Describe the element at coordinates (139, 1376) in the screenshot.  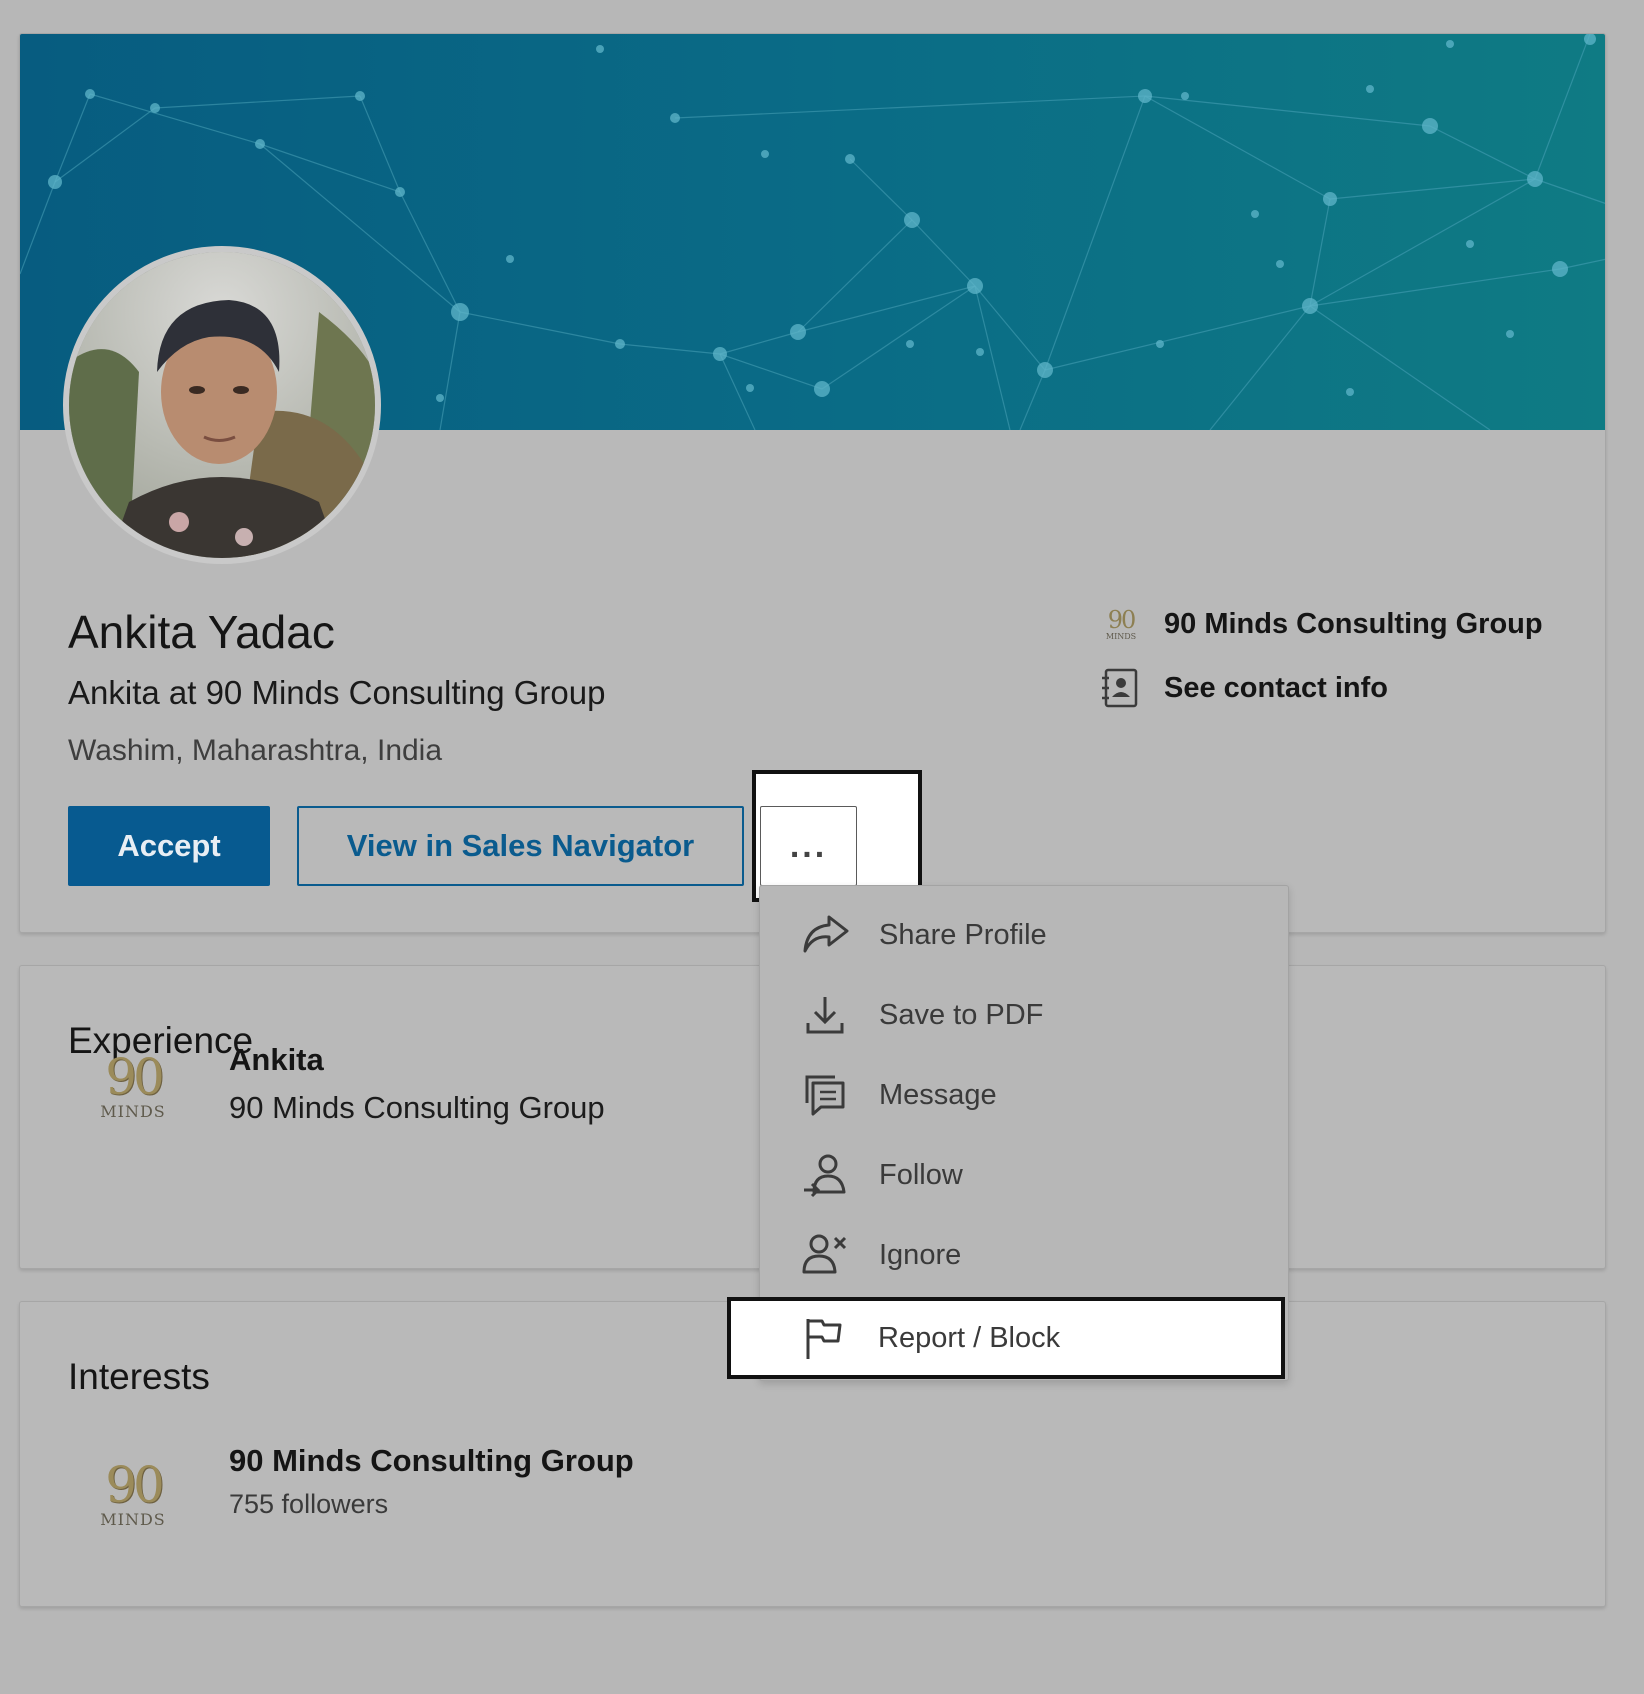
I see `interests-title: Interests` at that location.